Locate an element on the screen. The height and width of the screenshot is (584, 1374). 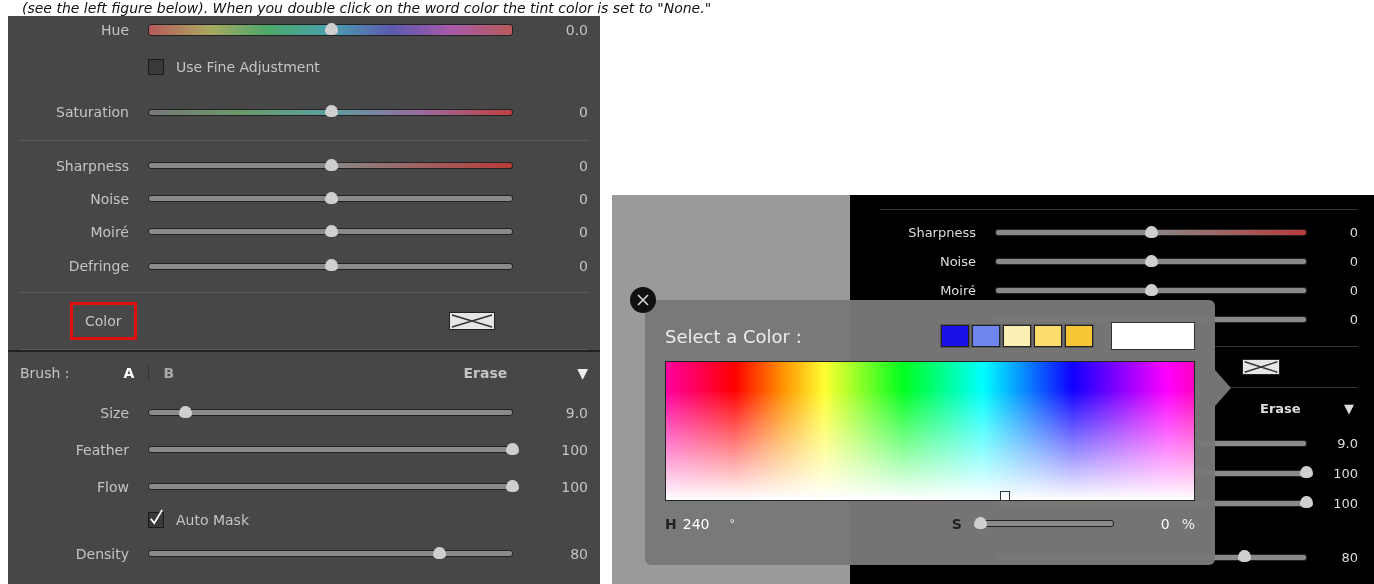
slider-label: Size is located at coordinates (114, 412).